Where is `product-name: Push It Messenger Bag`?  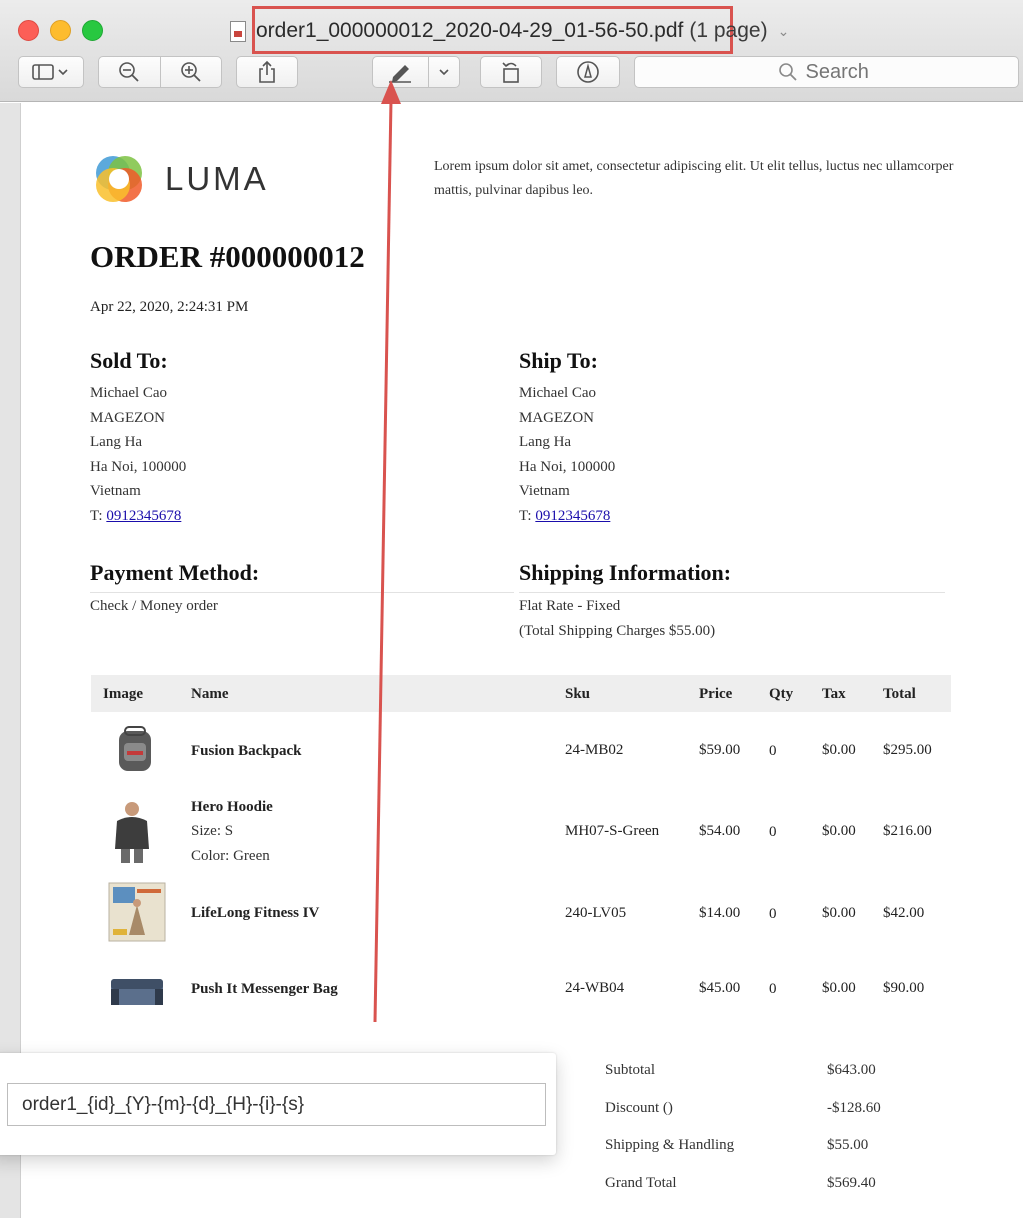
product-name: Push It Messenger Bag is located at coordinates (264, 989).